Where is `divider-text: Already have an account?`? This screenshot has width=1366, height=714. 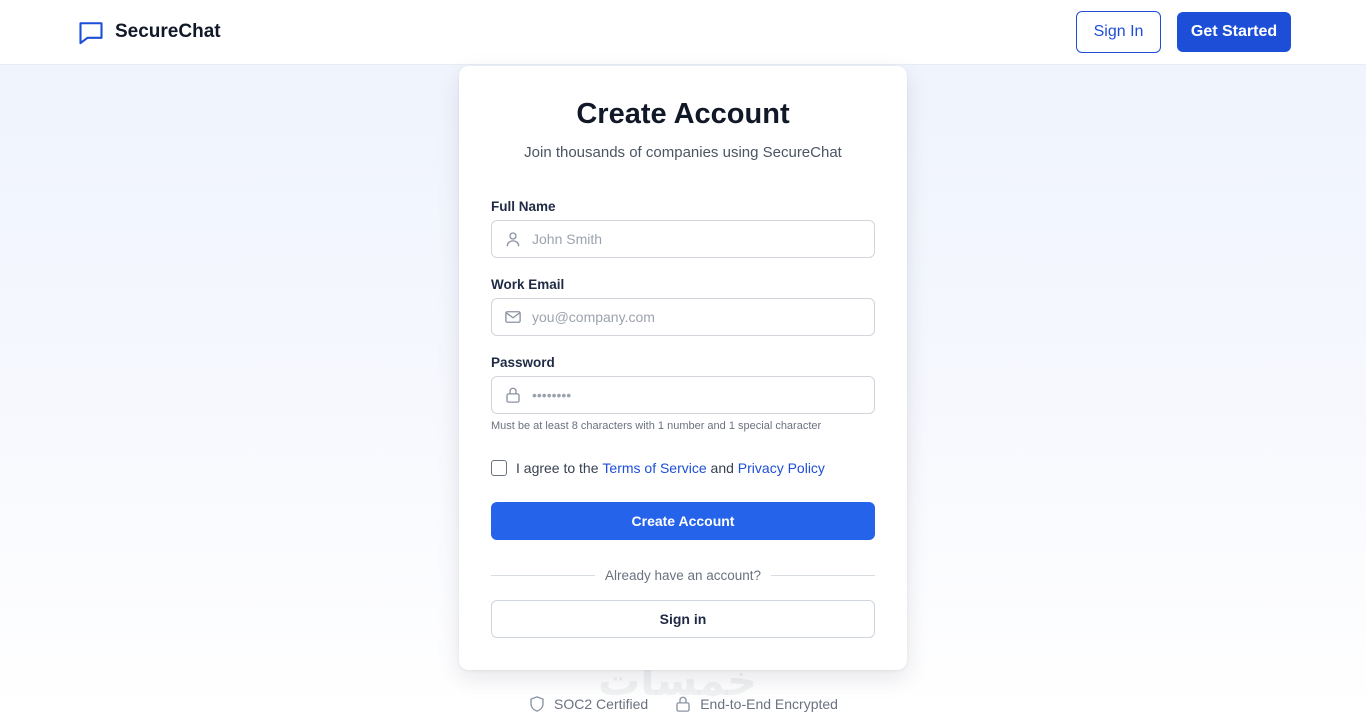 divider-text: Already have an account? is located at coordinates (683, 575).